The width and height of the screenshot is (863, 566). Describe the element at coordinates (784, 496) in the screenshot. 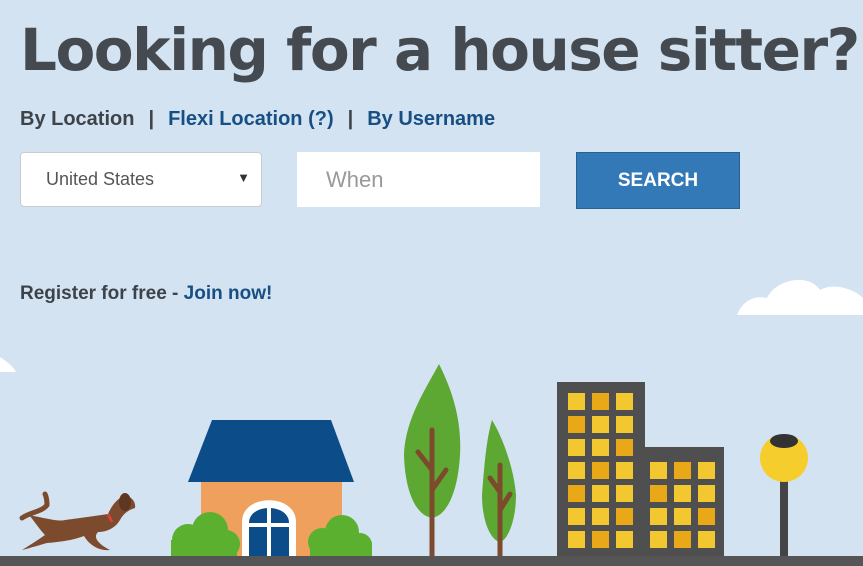

I see `street-lamp-icon` at that location.